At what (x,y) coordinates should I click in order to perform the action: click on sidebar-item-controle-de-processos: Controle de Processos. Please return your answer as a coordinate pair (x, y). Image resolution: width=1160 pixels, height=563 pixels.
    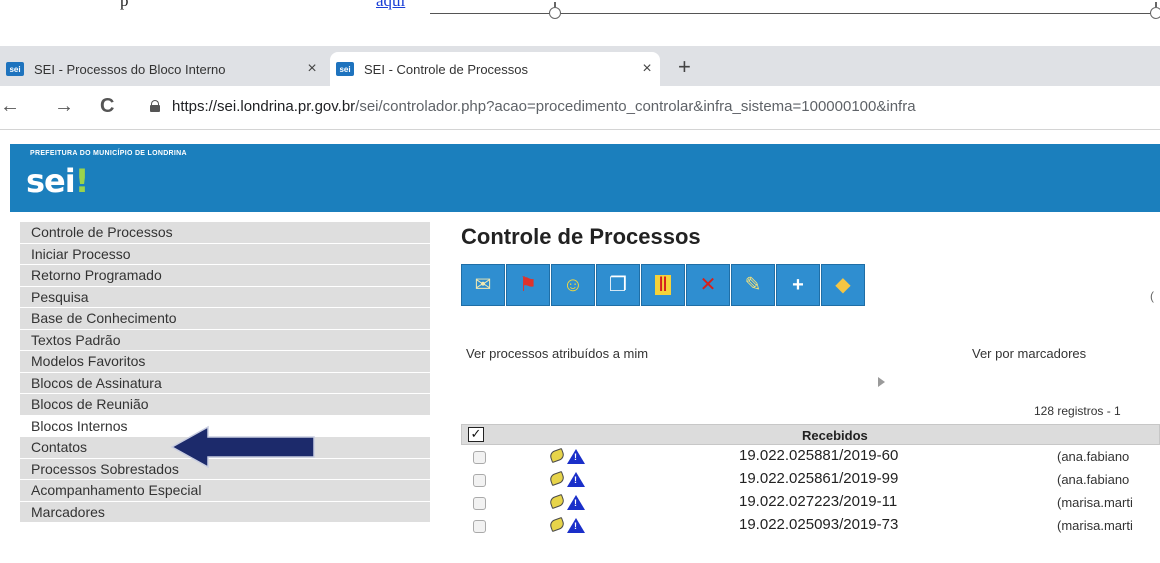
    Looking at the image, I should click on (225, 233).